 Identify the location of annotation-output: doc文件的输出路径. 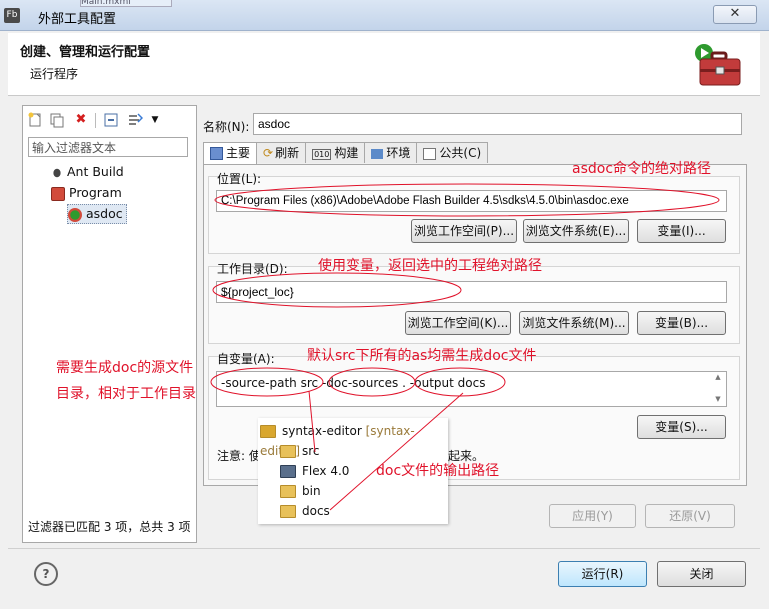
(438, 471).